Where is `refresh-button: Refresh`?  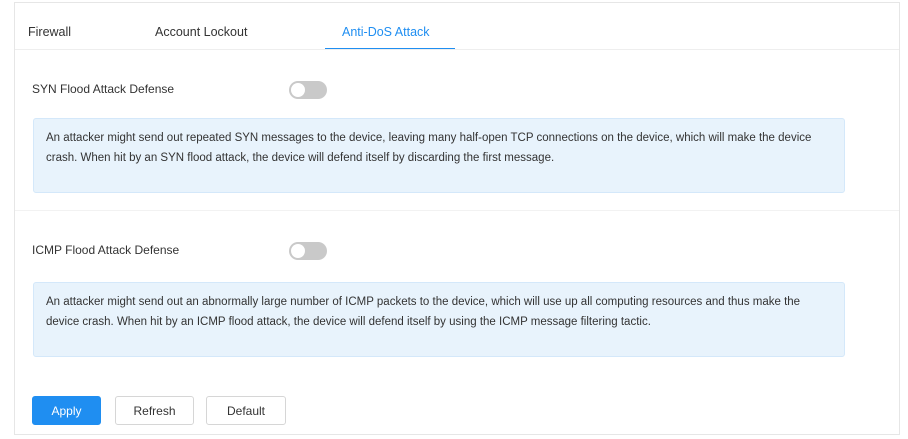
refresh-button: Refresh is located at coordinates (154, 410).